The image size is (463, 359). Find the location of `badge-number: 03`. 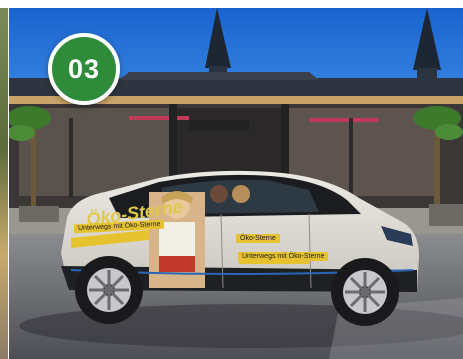

badge-number: 03 is located at coordinates (84, 68).